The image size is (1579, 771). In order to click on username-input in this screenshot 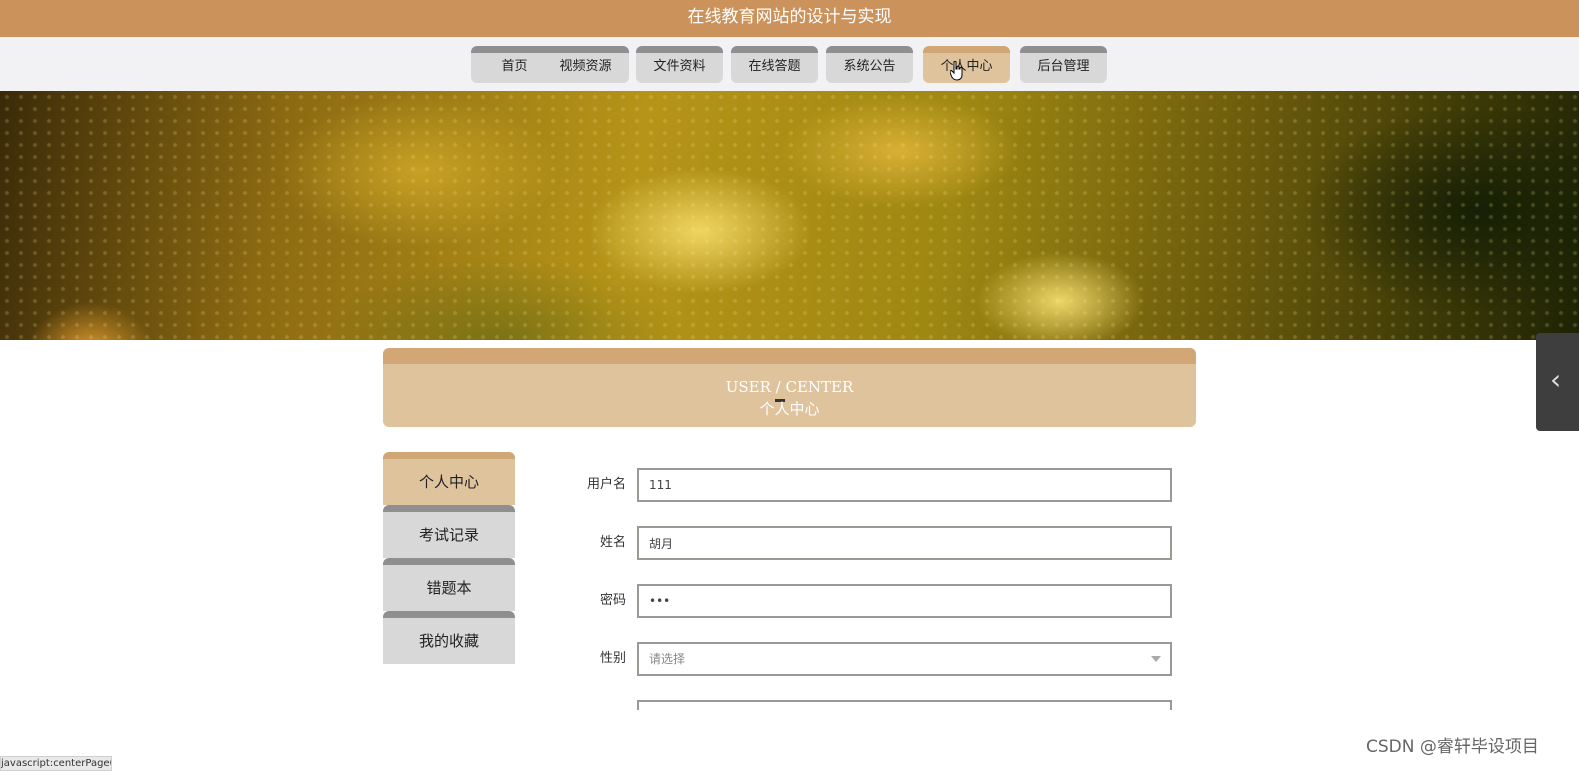, I will do `click(904, 485)`.